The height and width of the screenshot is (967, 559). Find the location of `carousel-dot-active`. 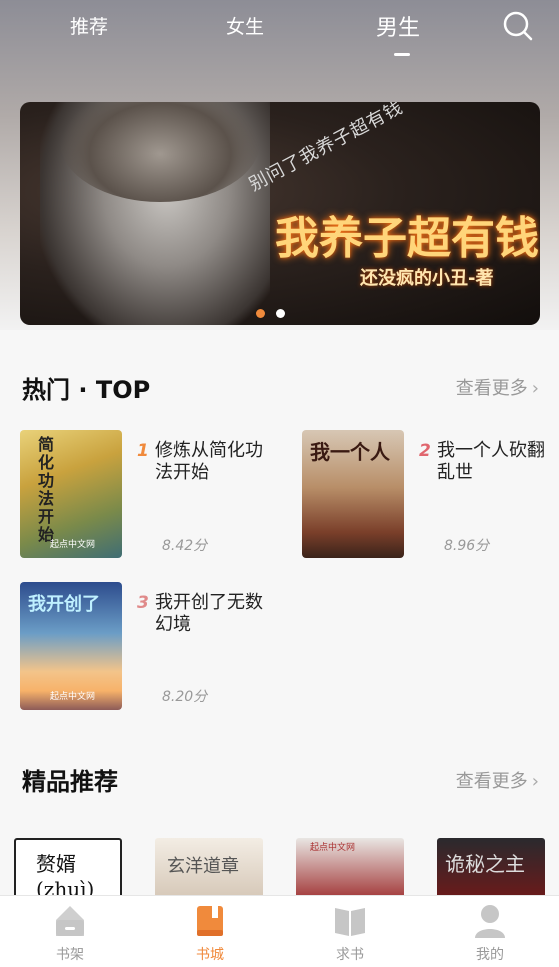

carousel-dot-active is located at coordinates (260, 313).